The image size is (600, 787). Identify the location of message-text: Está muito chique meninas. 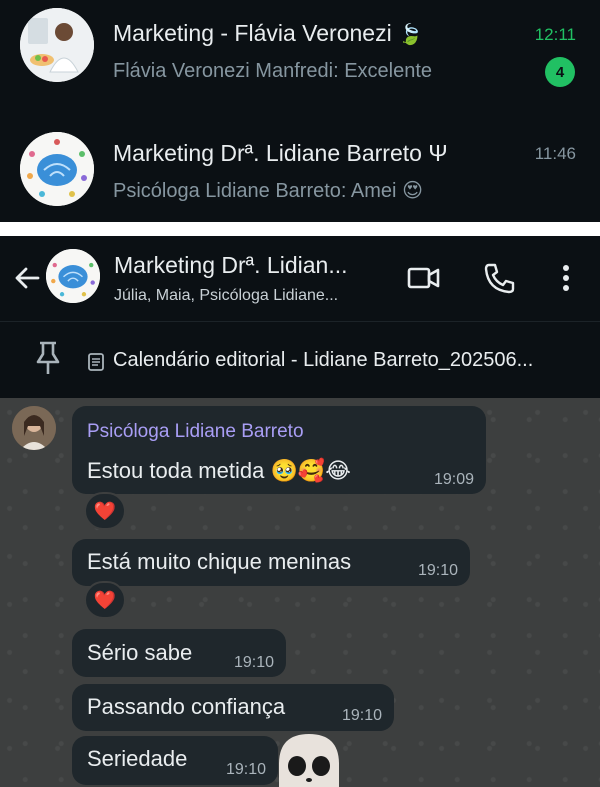
(219, 561).